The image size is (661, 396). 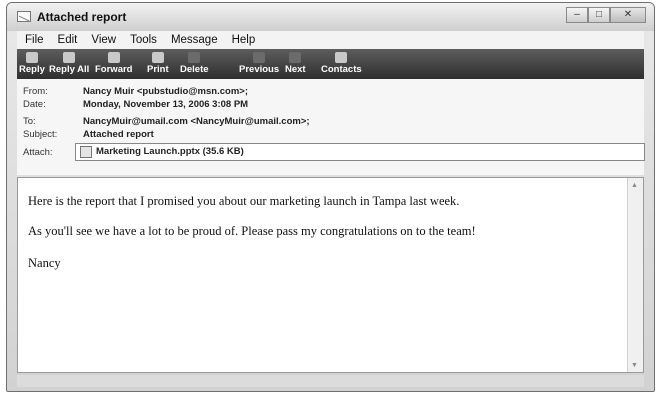 What do you see at coordinates (24, 16) in the screenshot?
I see `envelope-icon` at bounding box center [24, 16].